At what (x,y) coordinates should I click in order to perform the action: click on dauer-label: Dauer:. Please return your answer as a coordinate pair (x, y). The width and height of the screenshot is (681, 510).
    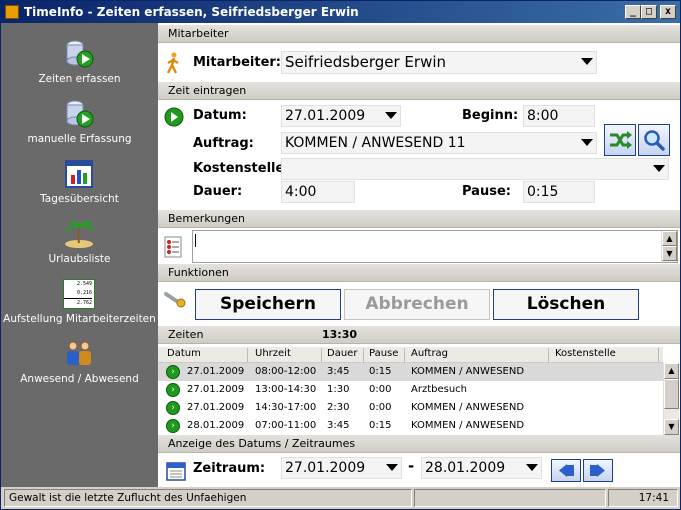
    Looking at the image, I should click on (218, 191).